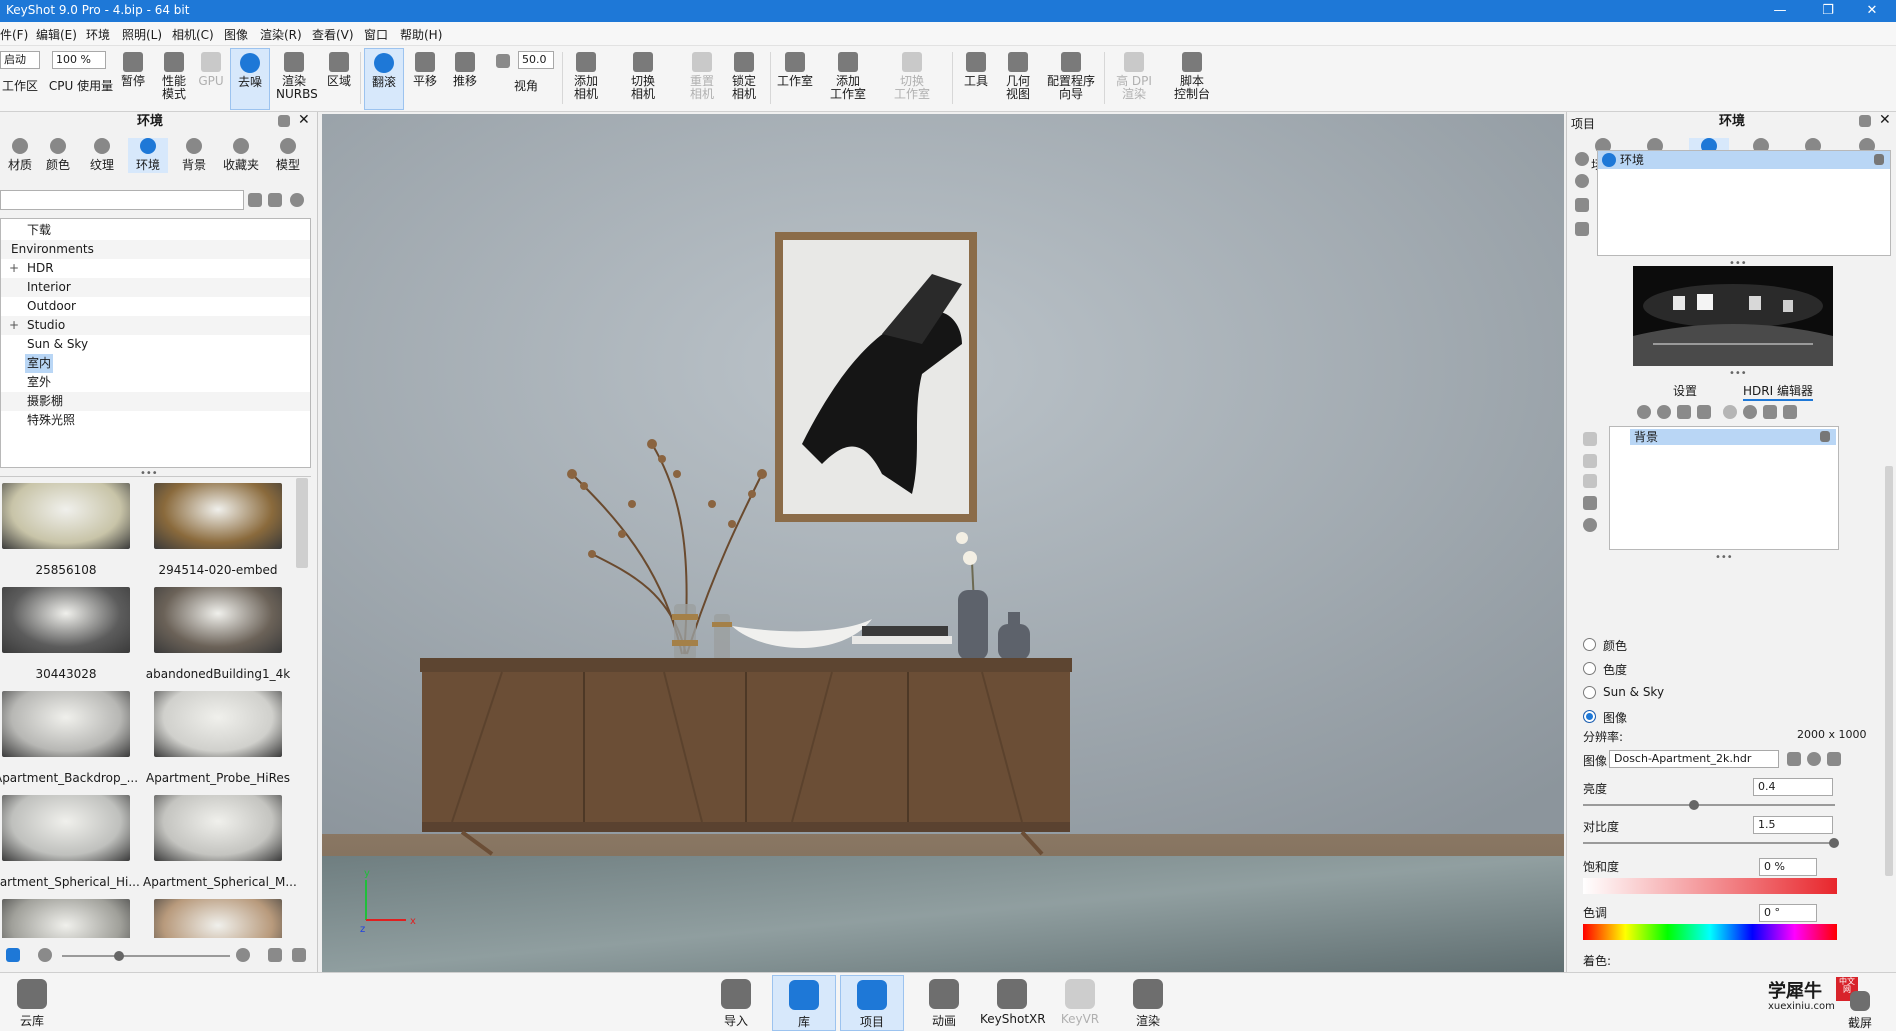 This screenshot has height=1031, width=1896. What do you see at coordinates (1709, 843) in the screenshot?
I see `contrast-slider` at bounding box center [1709, 843].